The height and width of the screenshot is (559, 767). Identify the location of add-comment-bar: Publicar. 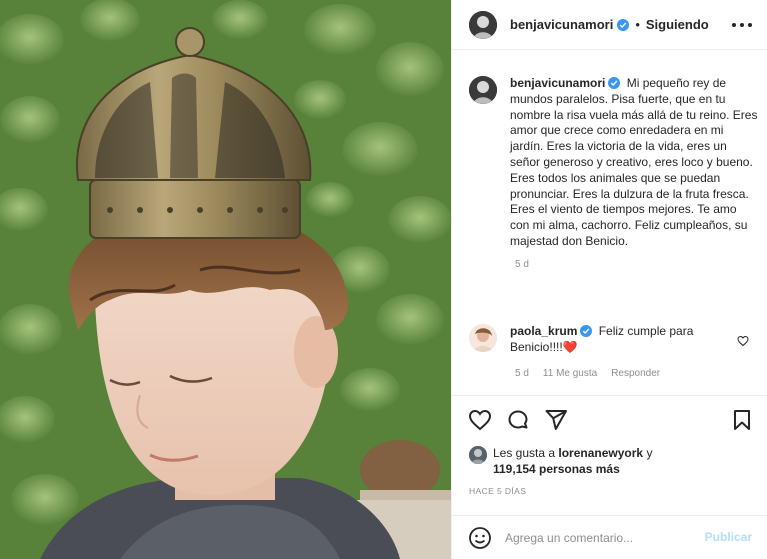
(609, 537).